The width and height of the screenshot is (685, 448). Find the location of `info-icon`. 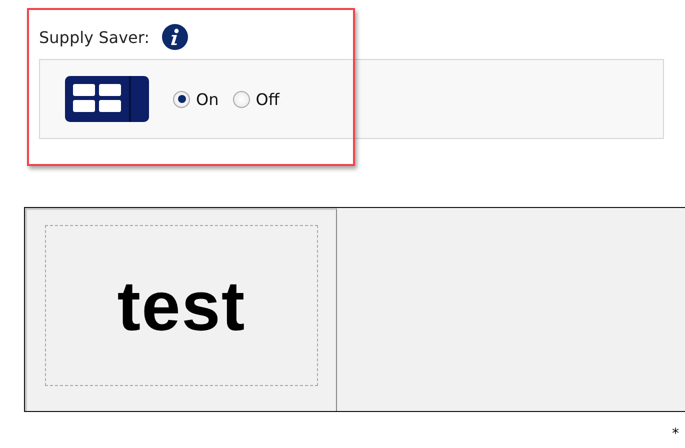

info-icon is located at coordinates (175, 37).